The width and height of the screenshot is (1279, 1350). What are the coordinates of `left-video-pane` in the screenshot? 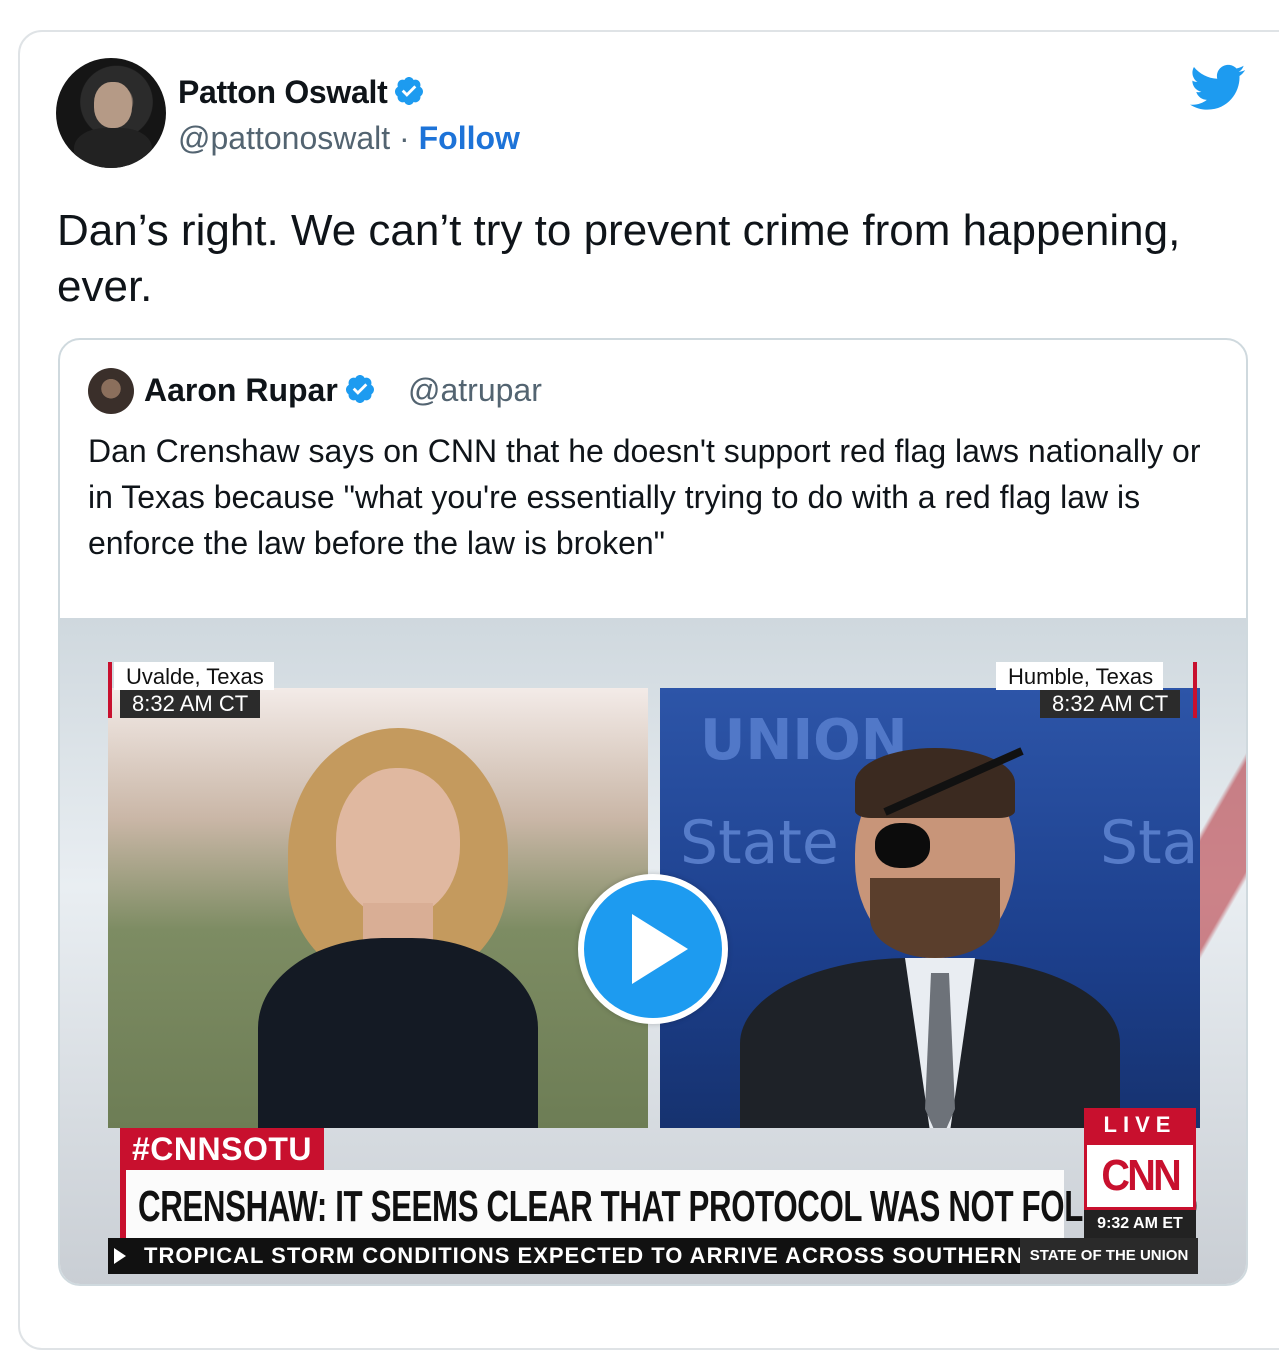 It's located at (378, 908).